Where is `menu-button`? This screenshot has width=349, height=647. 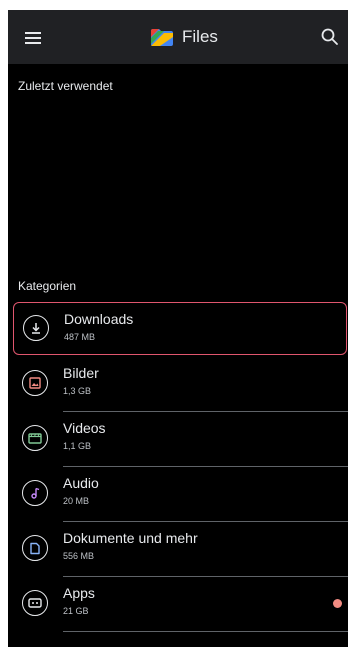
menu-button is located at coordinates (33, 37).